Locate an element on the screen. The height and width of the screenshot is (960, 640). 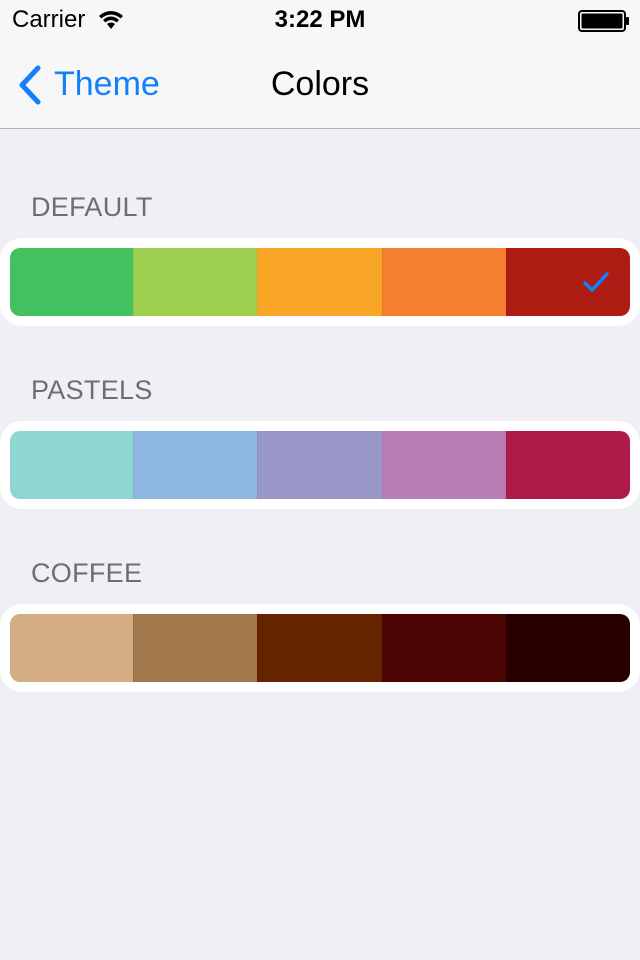
status-bar: Carrier 3:22 PM is located at coordinates (320, 20).